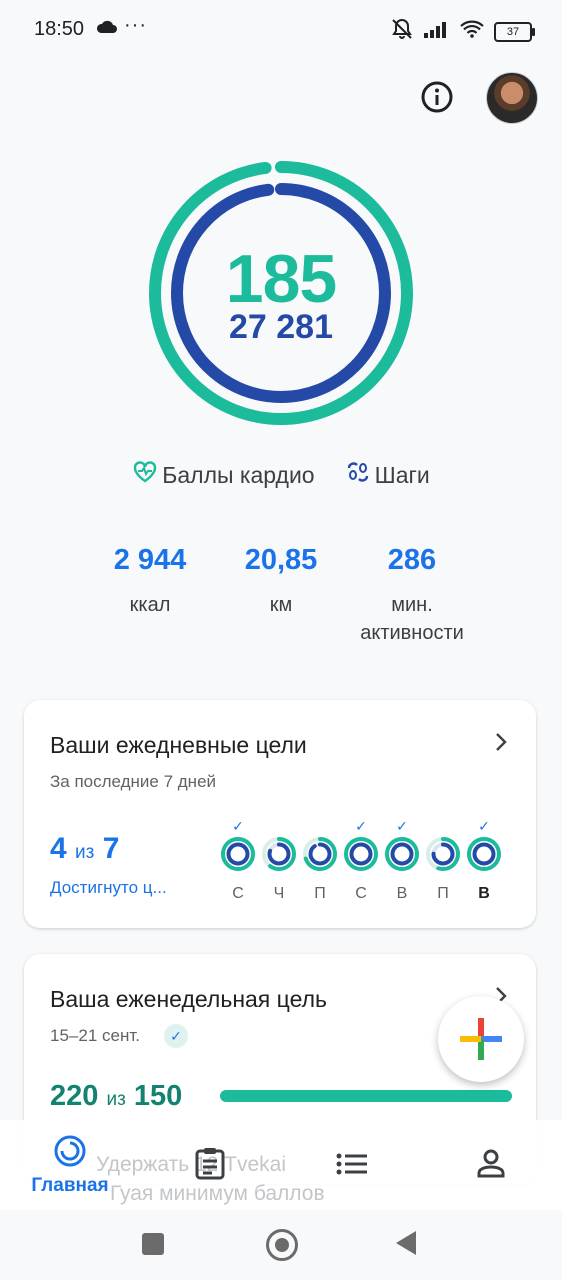 The image size is (562, 1280). Describe the element at coordinates (116, 1099) in the screenshot. I see `weekly-goal-of: из` at that location.